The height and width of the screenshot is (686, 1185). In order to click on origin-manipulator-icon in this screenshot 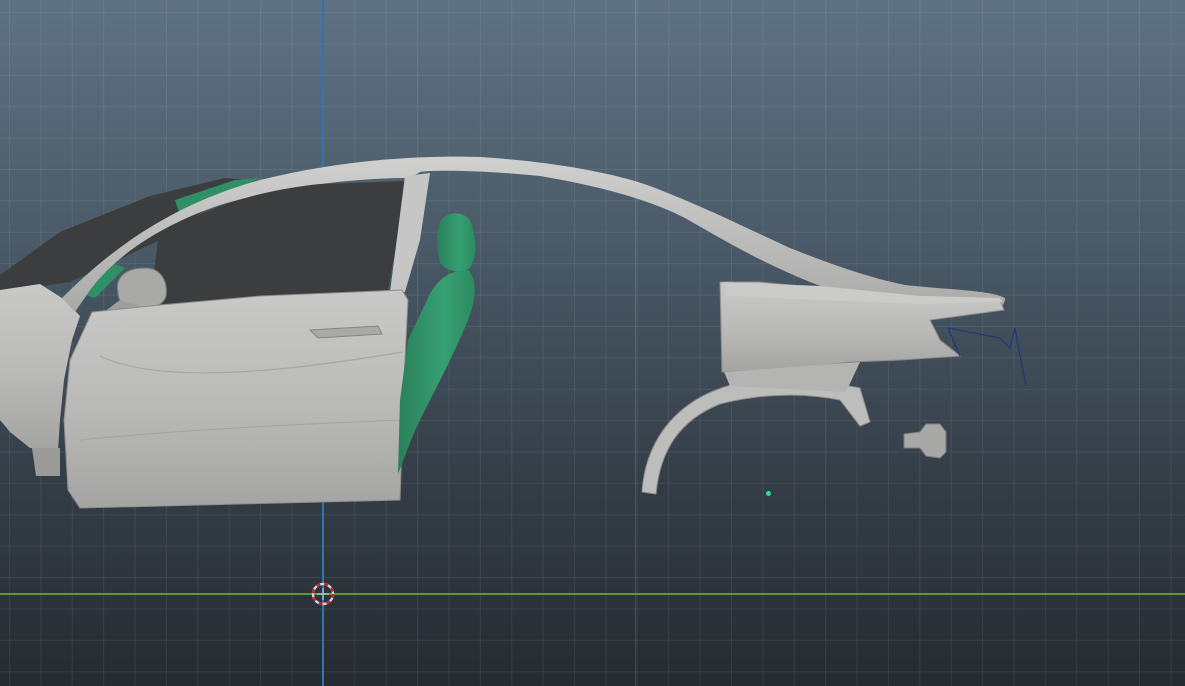, I will do `click(323, 594)`.